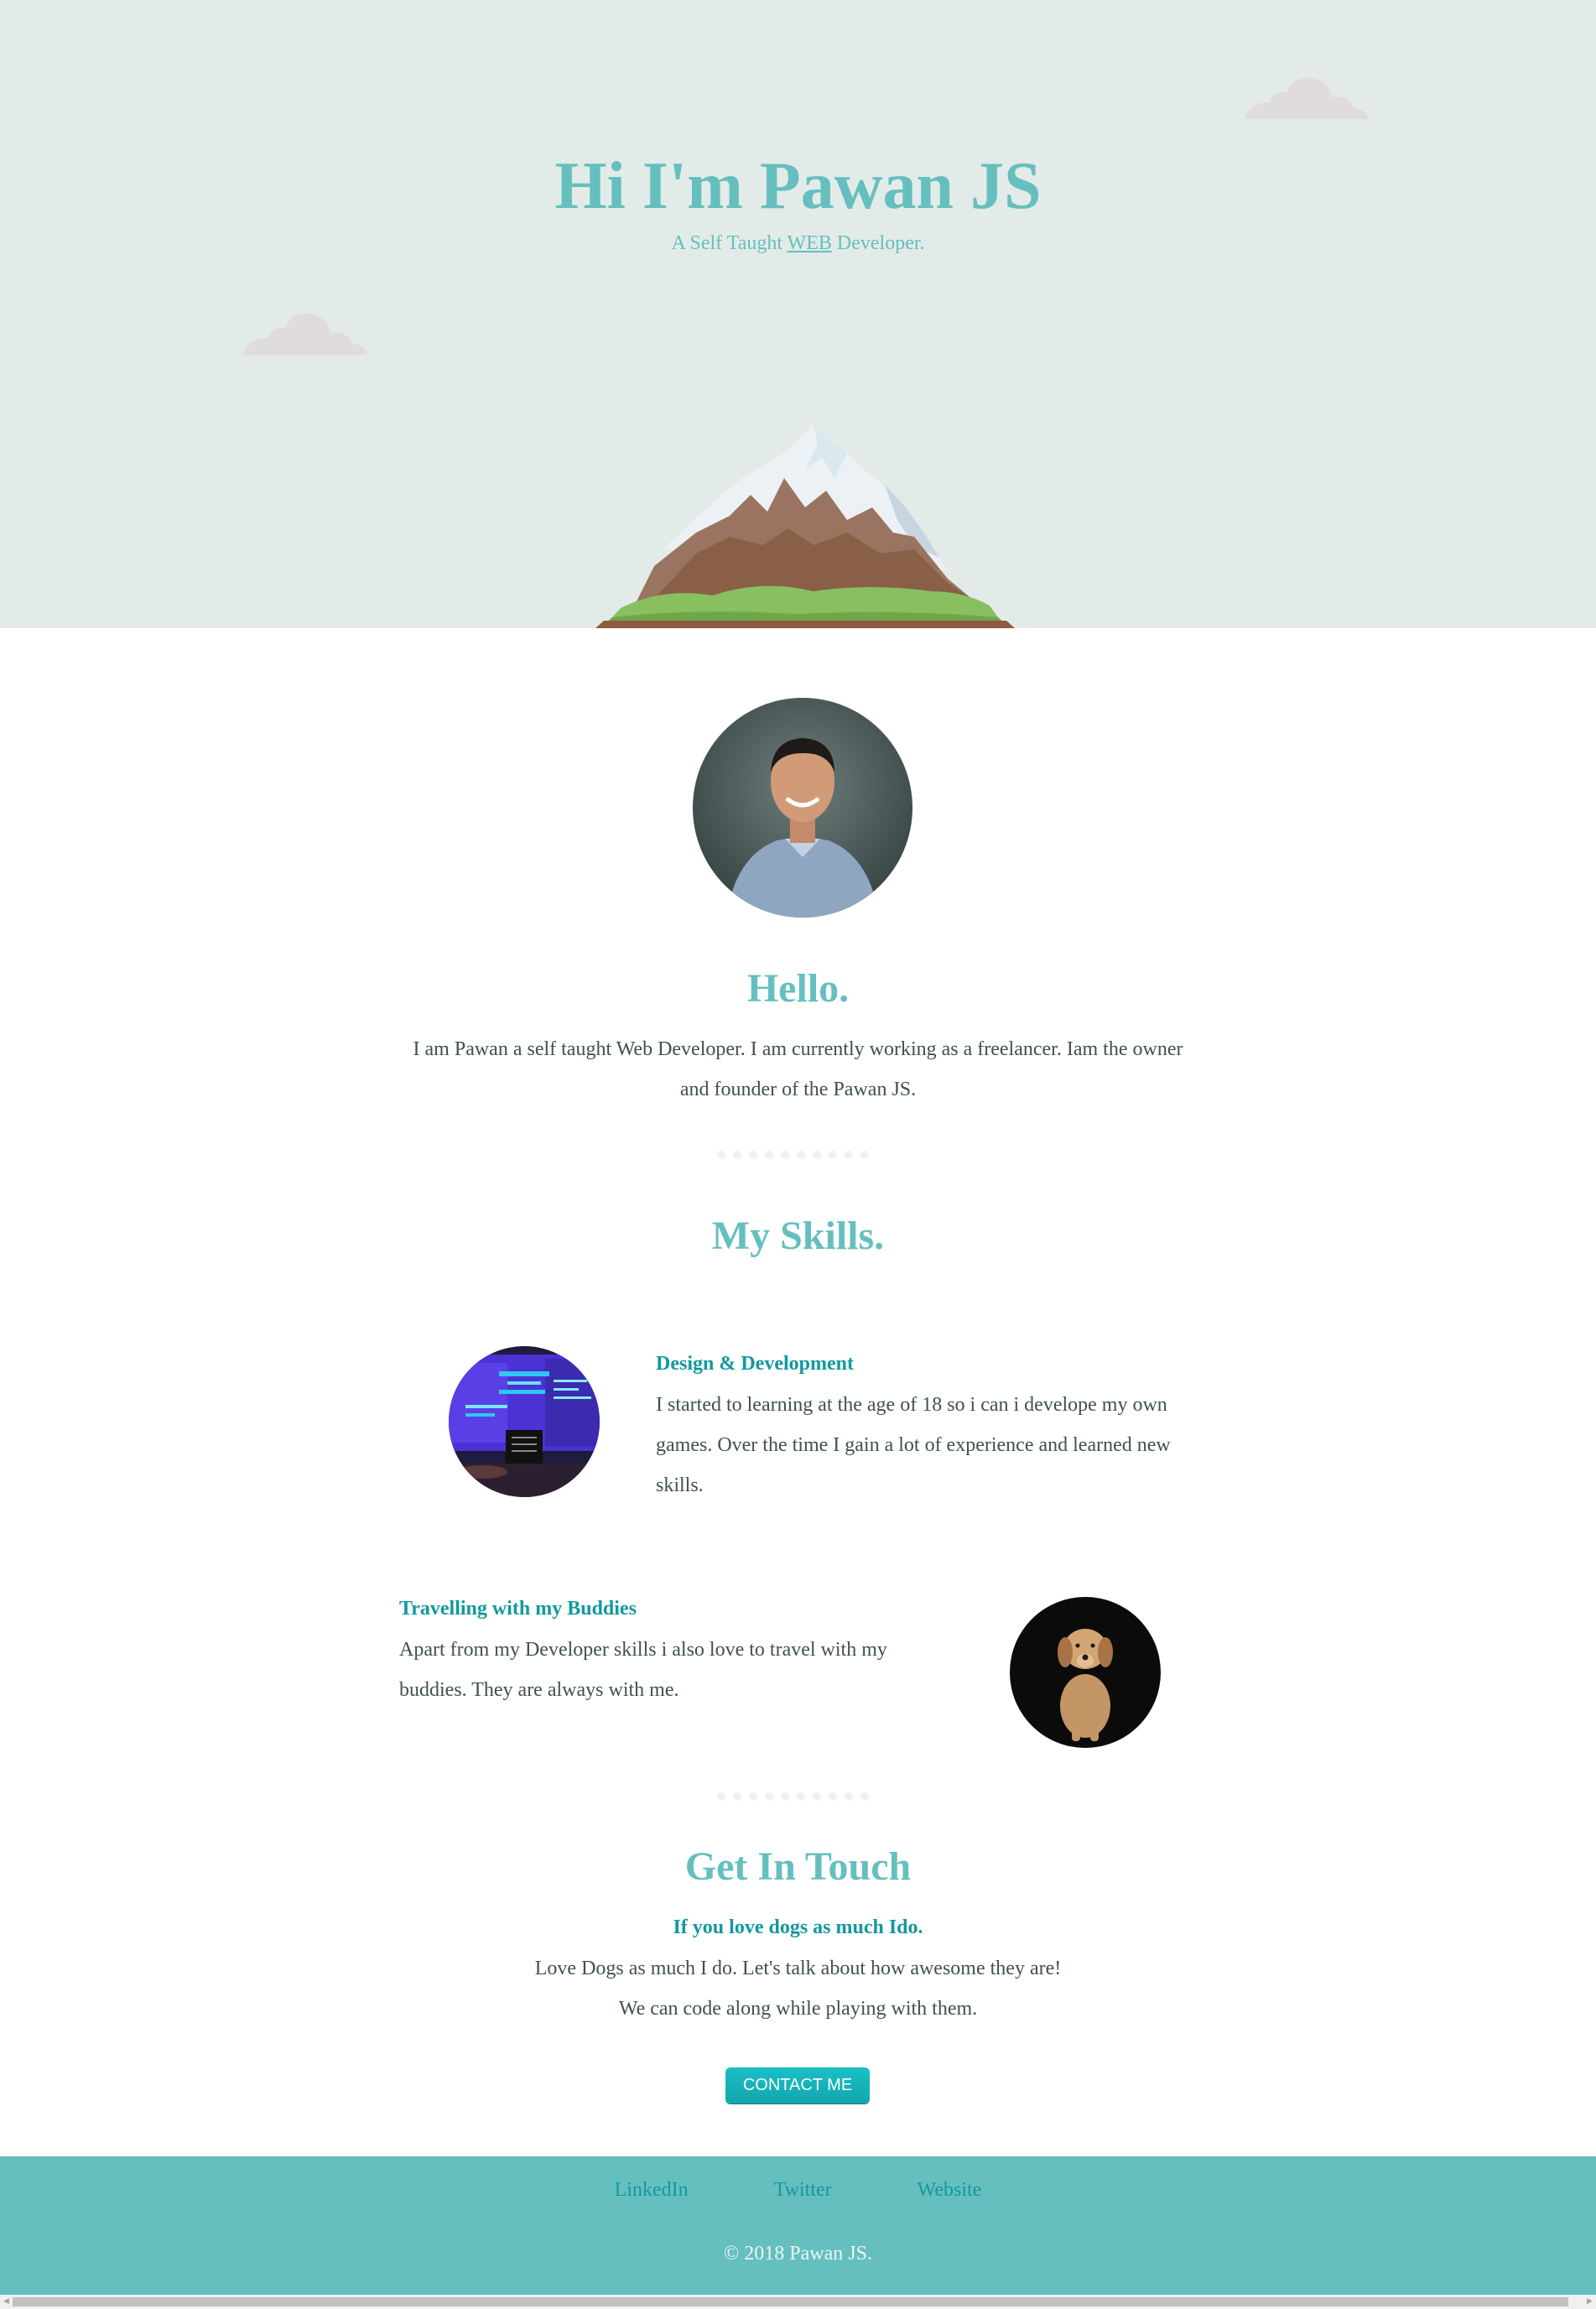  I want to click on dog-photo, so click(1085, 1673).